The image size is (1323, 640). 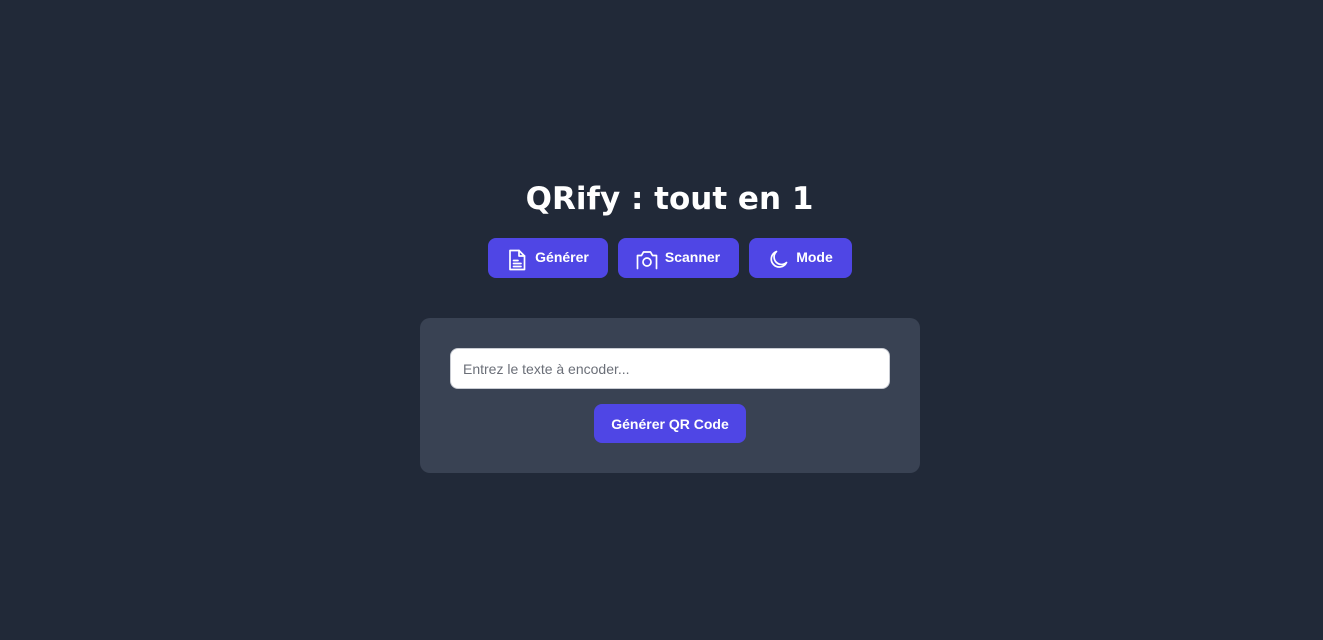 I want to click on camera-icon, so click(x=647, y=260).